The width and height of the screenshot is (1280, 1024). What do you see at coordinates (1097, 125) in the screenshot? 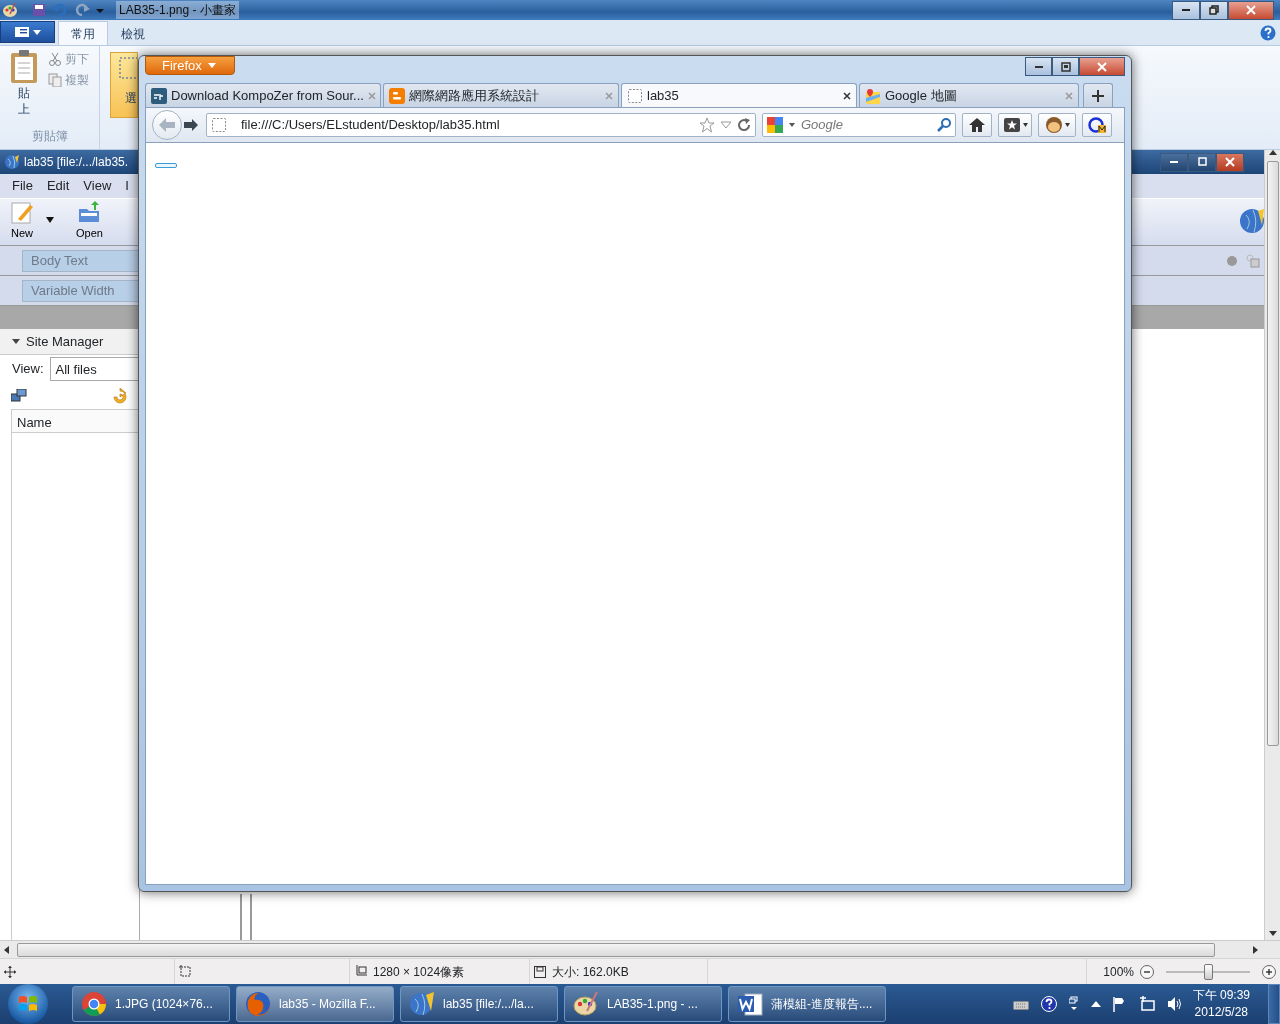
I see `addon-button` at bounding box center [1097, 125].